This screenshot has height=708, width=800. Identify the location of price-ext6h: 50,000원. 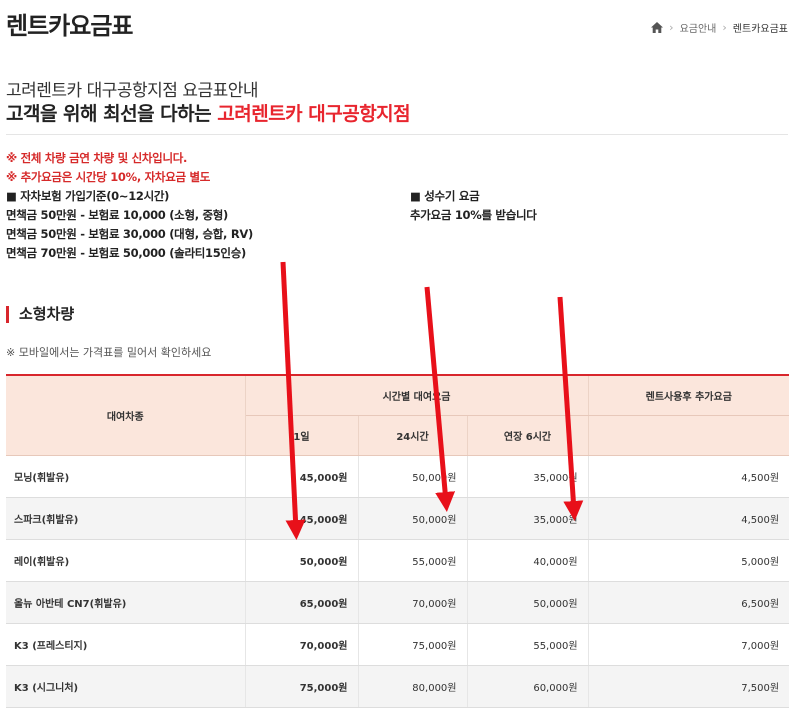
(528, 602).